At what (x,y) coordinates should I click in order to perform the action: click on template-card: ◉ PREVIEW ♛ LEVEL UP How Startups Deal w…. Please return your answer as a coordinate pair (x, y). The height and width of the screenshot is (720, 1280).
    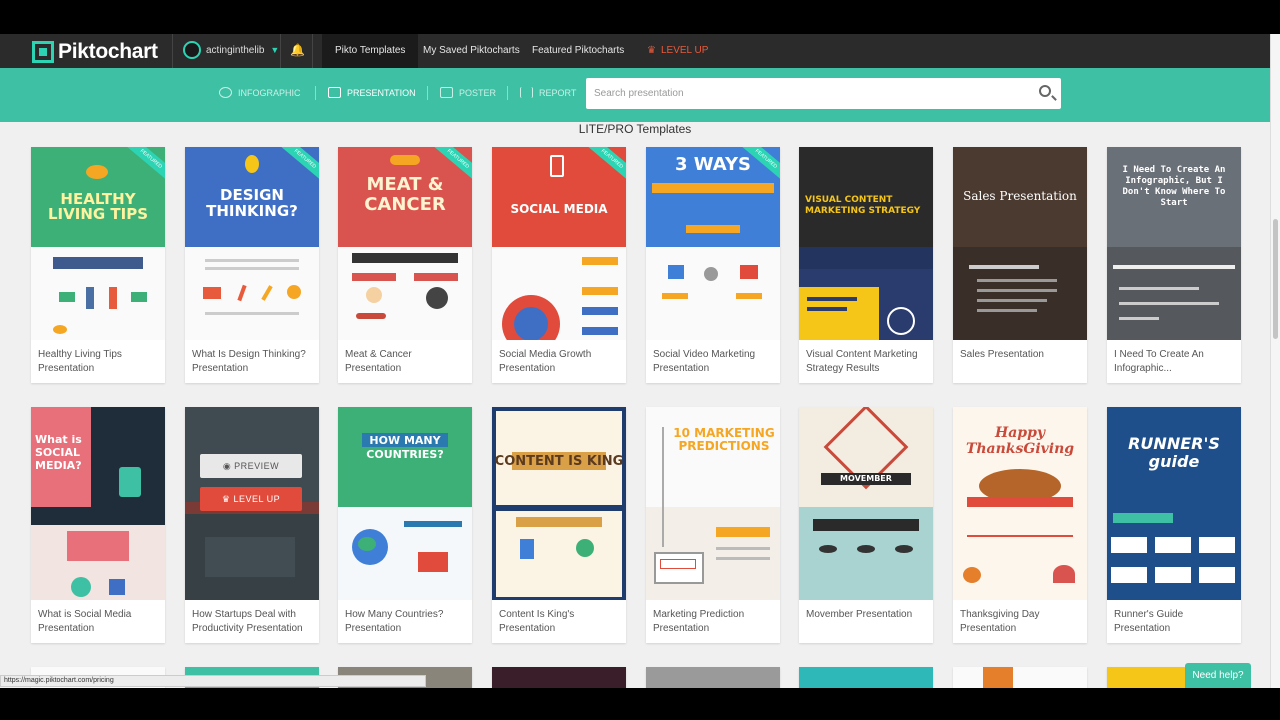
    Looking at the image, I should click on (252, 525).